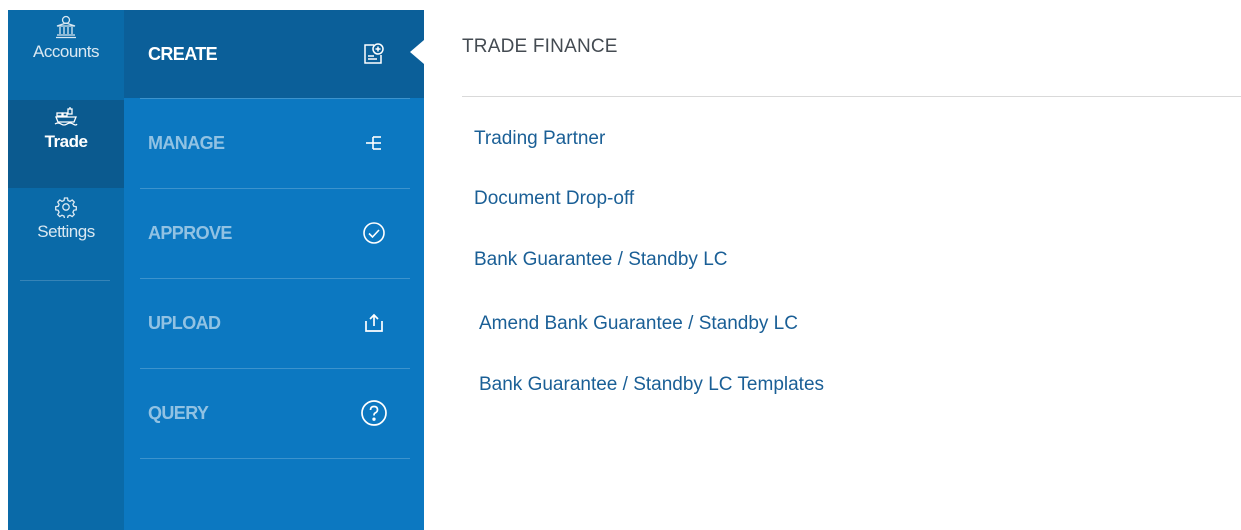  I want to click on gear-icon, so click(66, 207).